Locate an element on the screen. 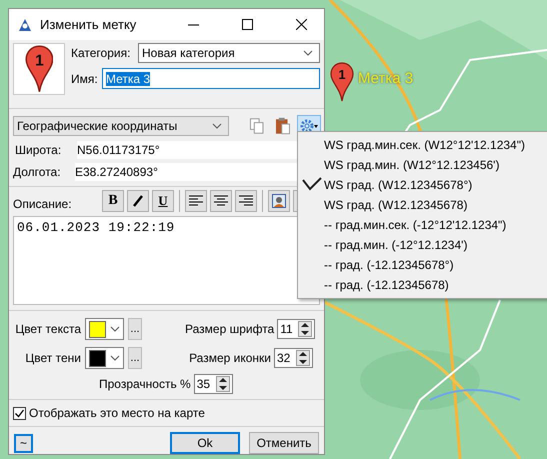 The width and height of the screenshot is (547, 459). menu-item: WS град. (W12.12345678) is located at coordinates (422, 205).